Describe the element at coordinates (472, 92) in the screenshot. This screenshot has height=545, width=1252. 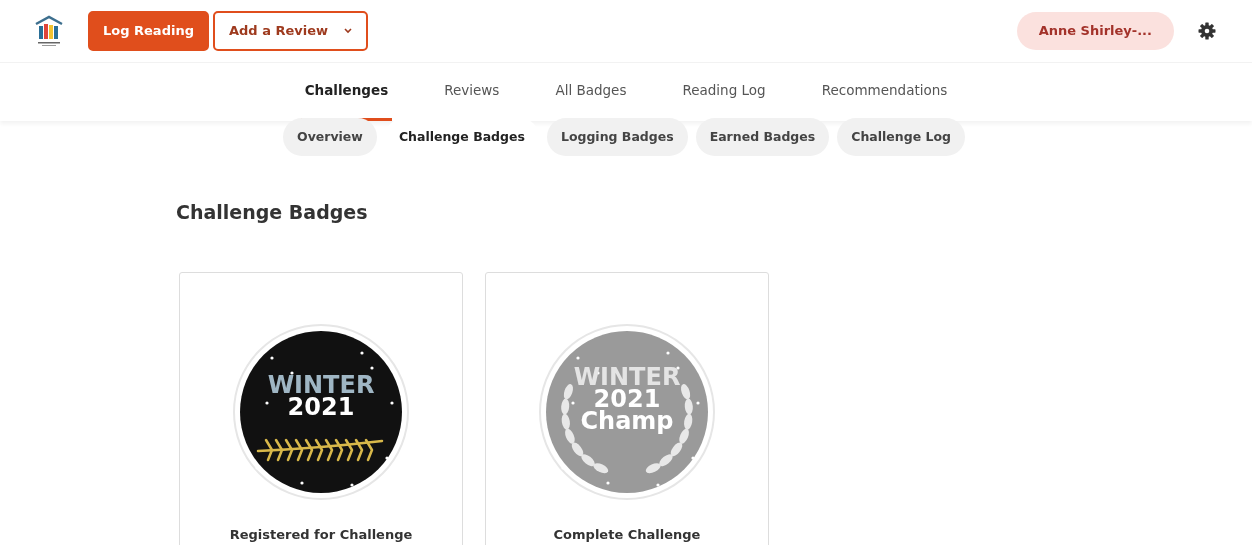
I see `nav-tab: Reviews` at that location.